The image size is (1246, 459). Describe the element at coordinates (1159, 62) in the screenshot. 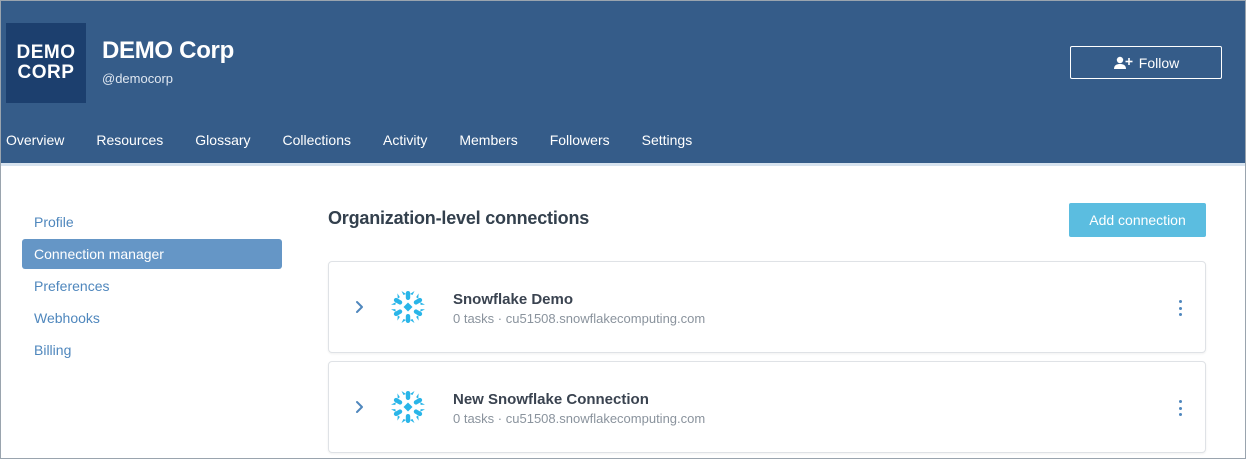

I see `follow-label: Follow` at that location.